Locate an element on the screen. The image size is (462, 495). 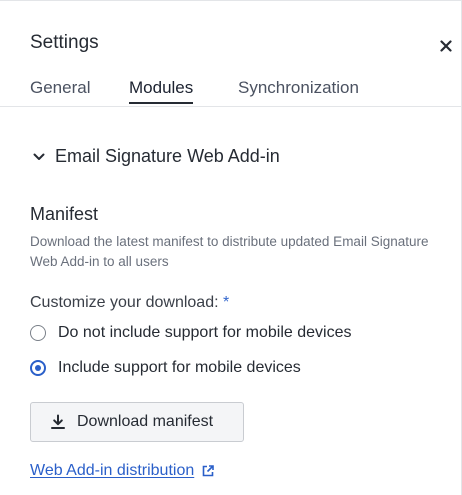
manifest-heading: Manifest is located at coordinates (64, 214).